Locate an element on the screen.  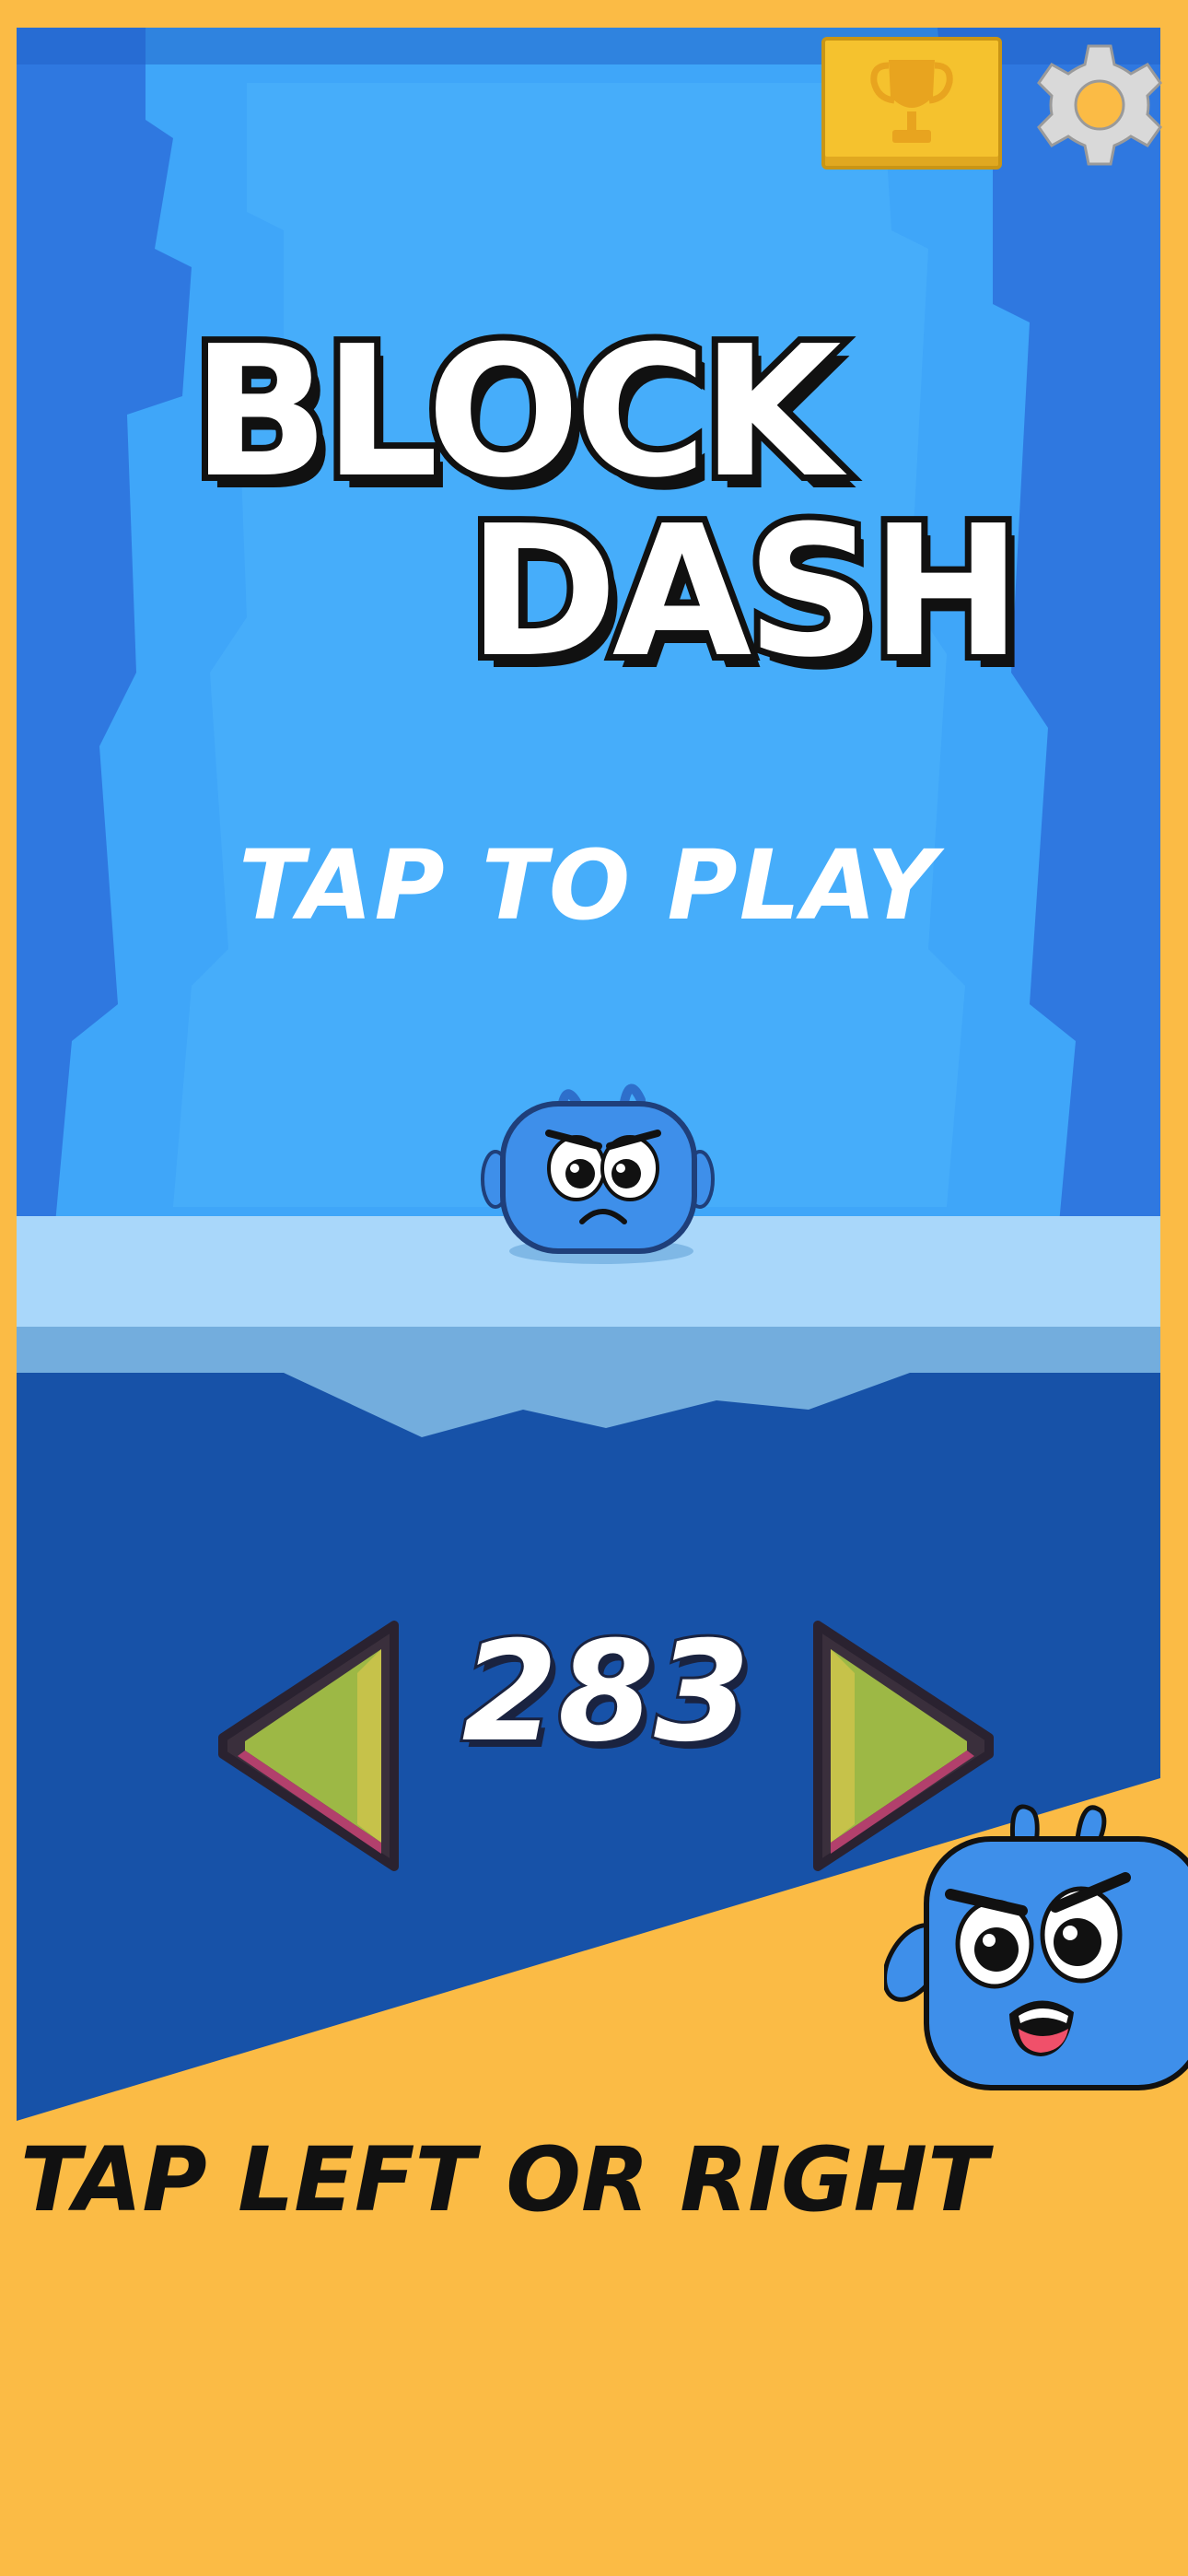
settings-button is located at coordinates (1099, 105).